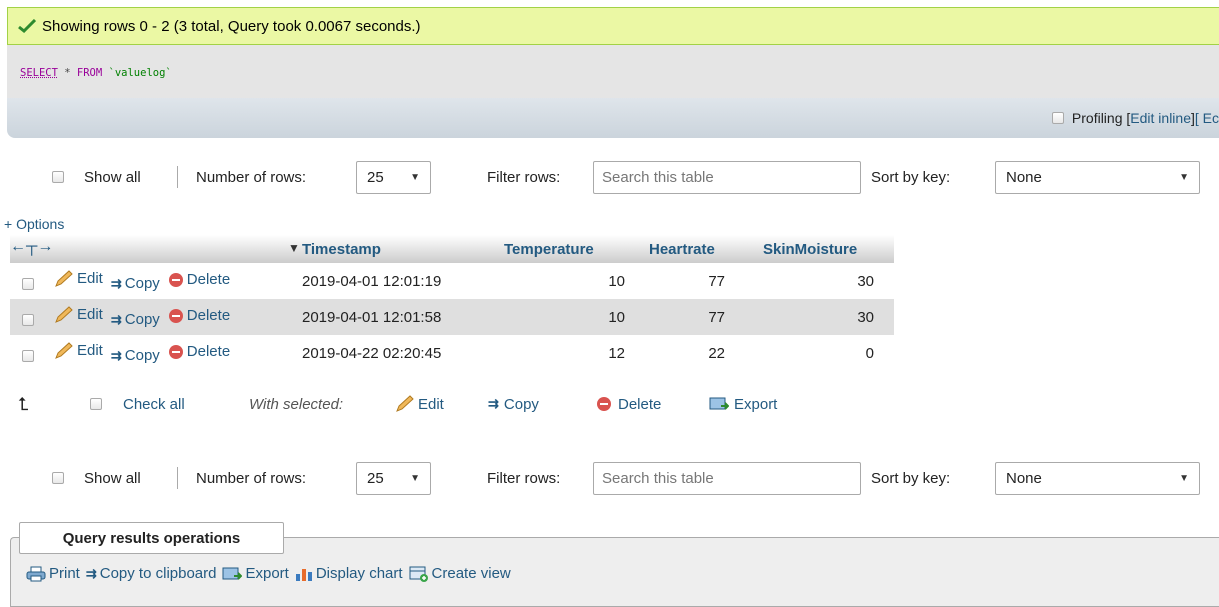  What do you see at coordinates (31, 247) in the screenshot?
I see `resize-arrows-icon: ←┬→` at bounding box center [31, 247].